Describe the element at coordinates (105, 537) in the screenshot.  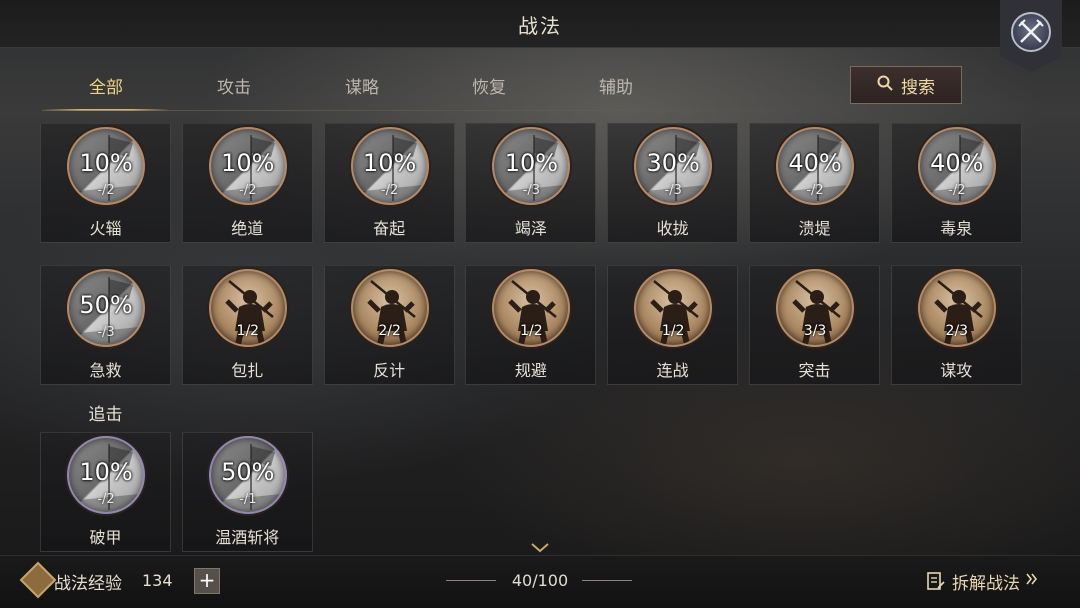
I see `skill-name: 破甲` at that location.